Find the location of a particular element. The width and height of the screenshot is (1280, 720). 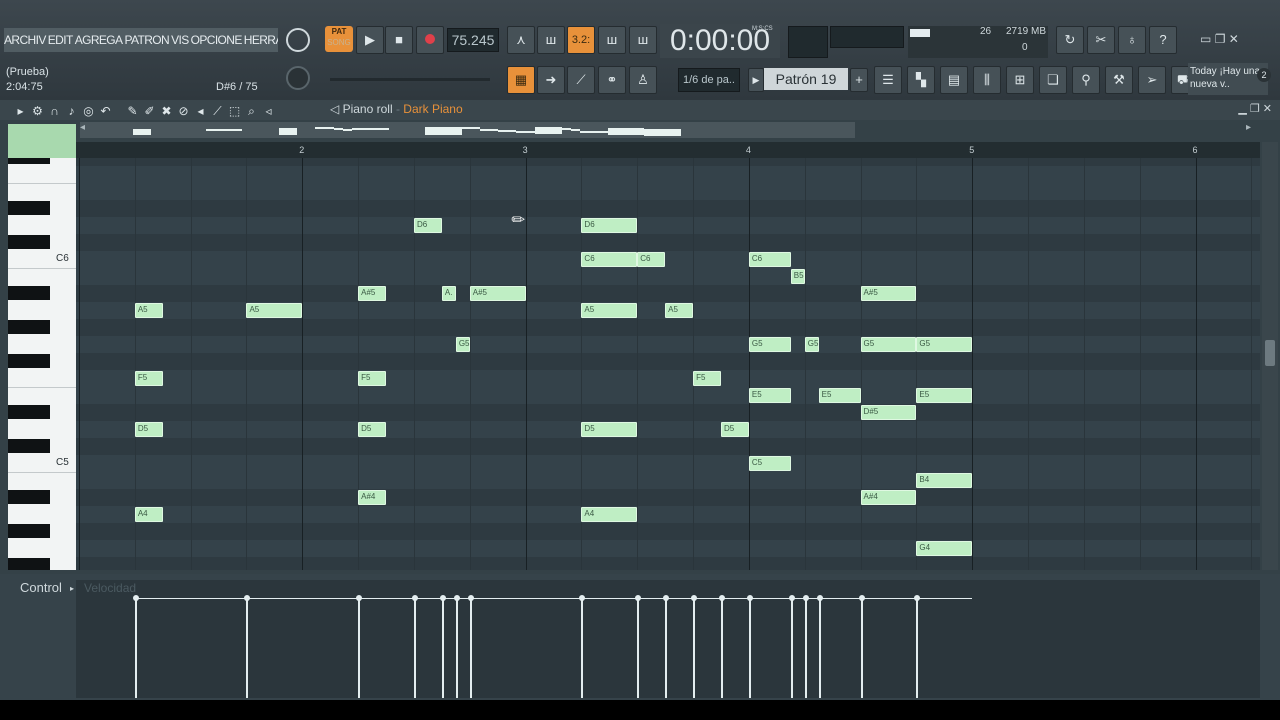

brush-icon: ⟋ is located at coordinates (581, 80).